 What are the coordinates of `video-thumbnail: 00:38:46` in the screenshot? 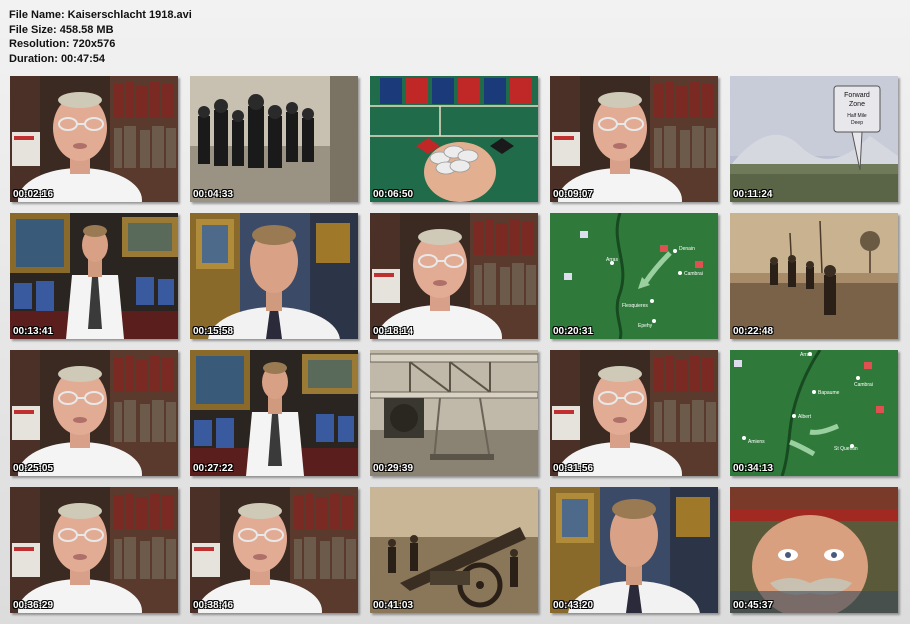 It's located at (274, 550).